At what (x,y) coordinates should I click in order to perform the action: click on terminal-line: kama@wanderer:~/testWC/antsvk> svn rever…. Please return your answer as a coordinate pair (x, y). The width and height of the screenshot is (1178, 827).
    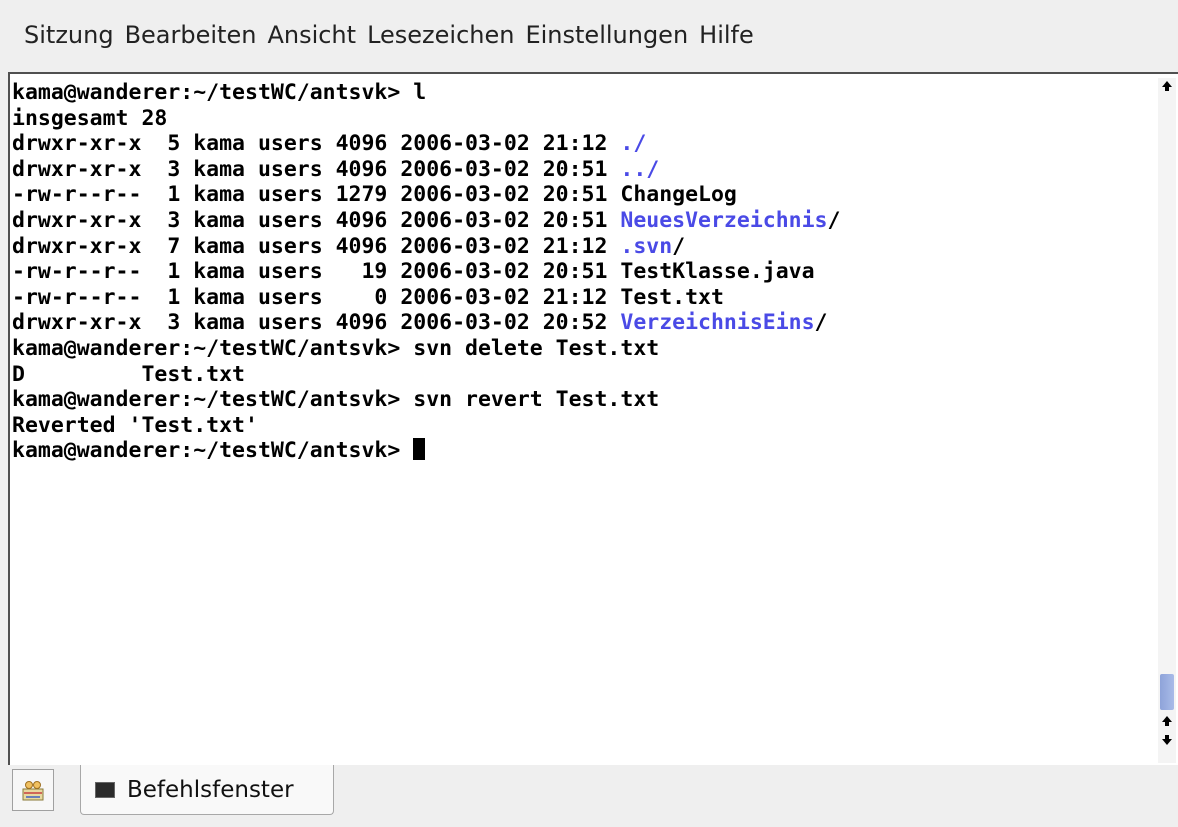
    Looking at the image, I should click on (586, 400).